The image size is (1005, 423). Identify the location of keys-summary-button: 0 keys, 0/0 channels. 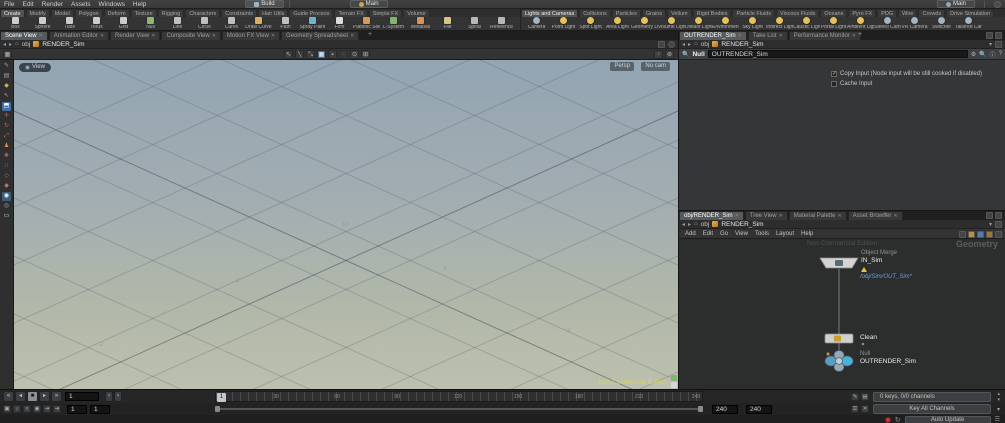
(932, 396).